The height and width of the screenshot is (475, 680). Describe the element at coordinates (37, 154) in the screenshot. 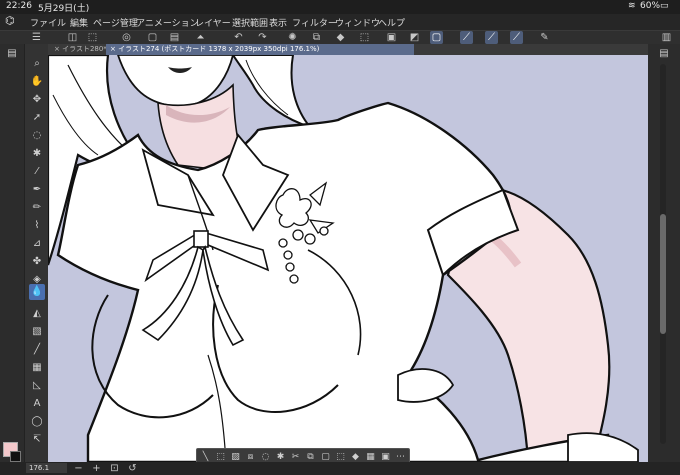

I see `wand-icon: ✱` at that location.